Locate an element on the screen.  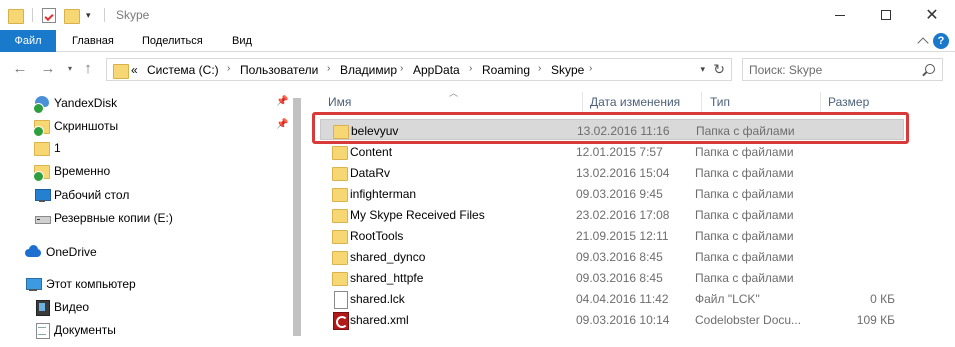
sidebar-item-temporary: Временно is located at coordinates (150, 171).